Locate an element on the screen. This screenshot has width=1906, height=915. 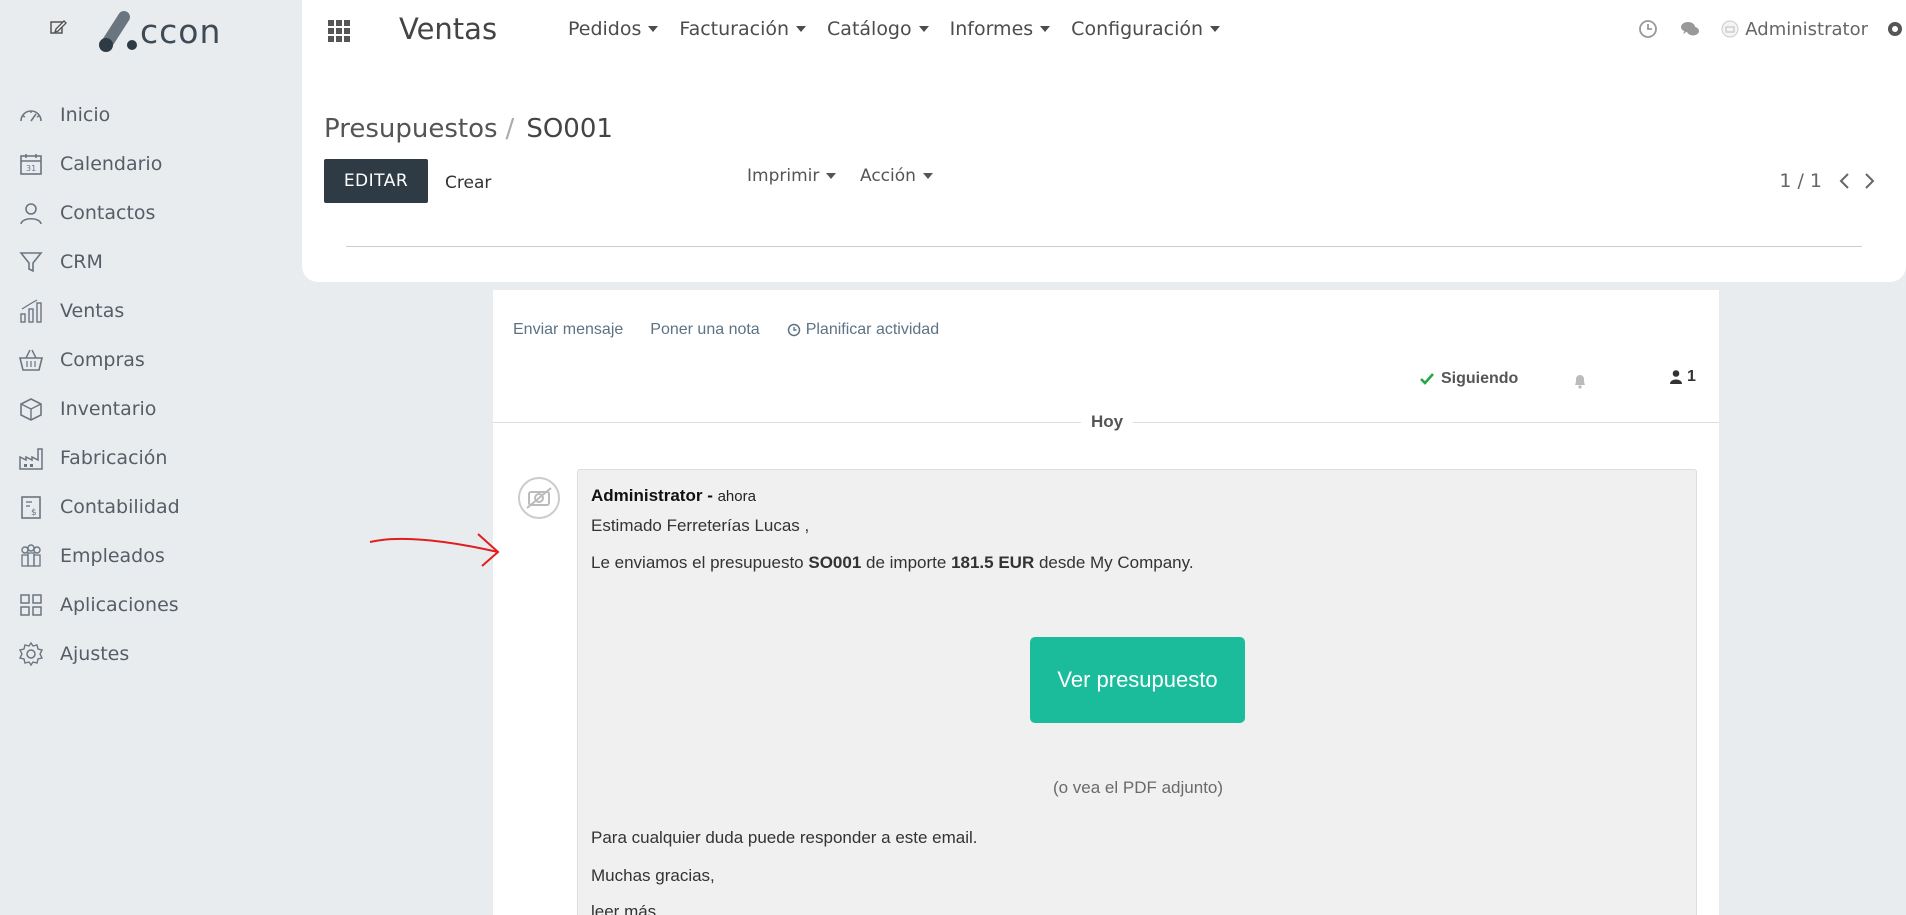
pdf-note: (o vea el PDF adjunto) is located at coordinates (1138, 787).